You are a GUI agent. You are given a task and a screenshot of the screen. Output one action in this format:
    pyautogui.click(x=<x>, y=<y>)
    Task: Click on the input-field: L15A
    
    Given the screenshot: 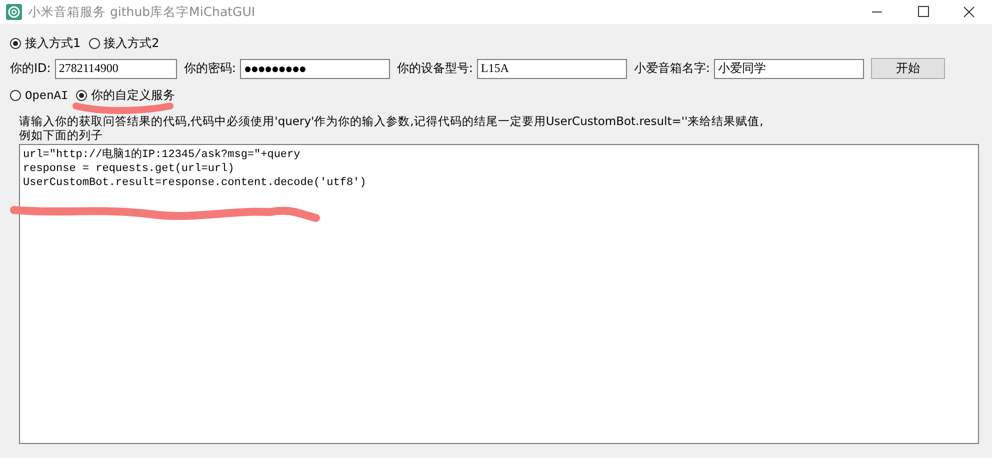 What is the action you would take?
    pyautogui.click(x=551, y=68)
    